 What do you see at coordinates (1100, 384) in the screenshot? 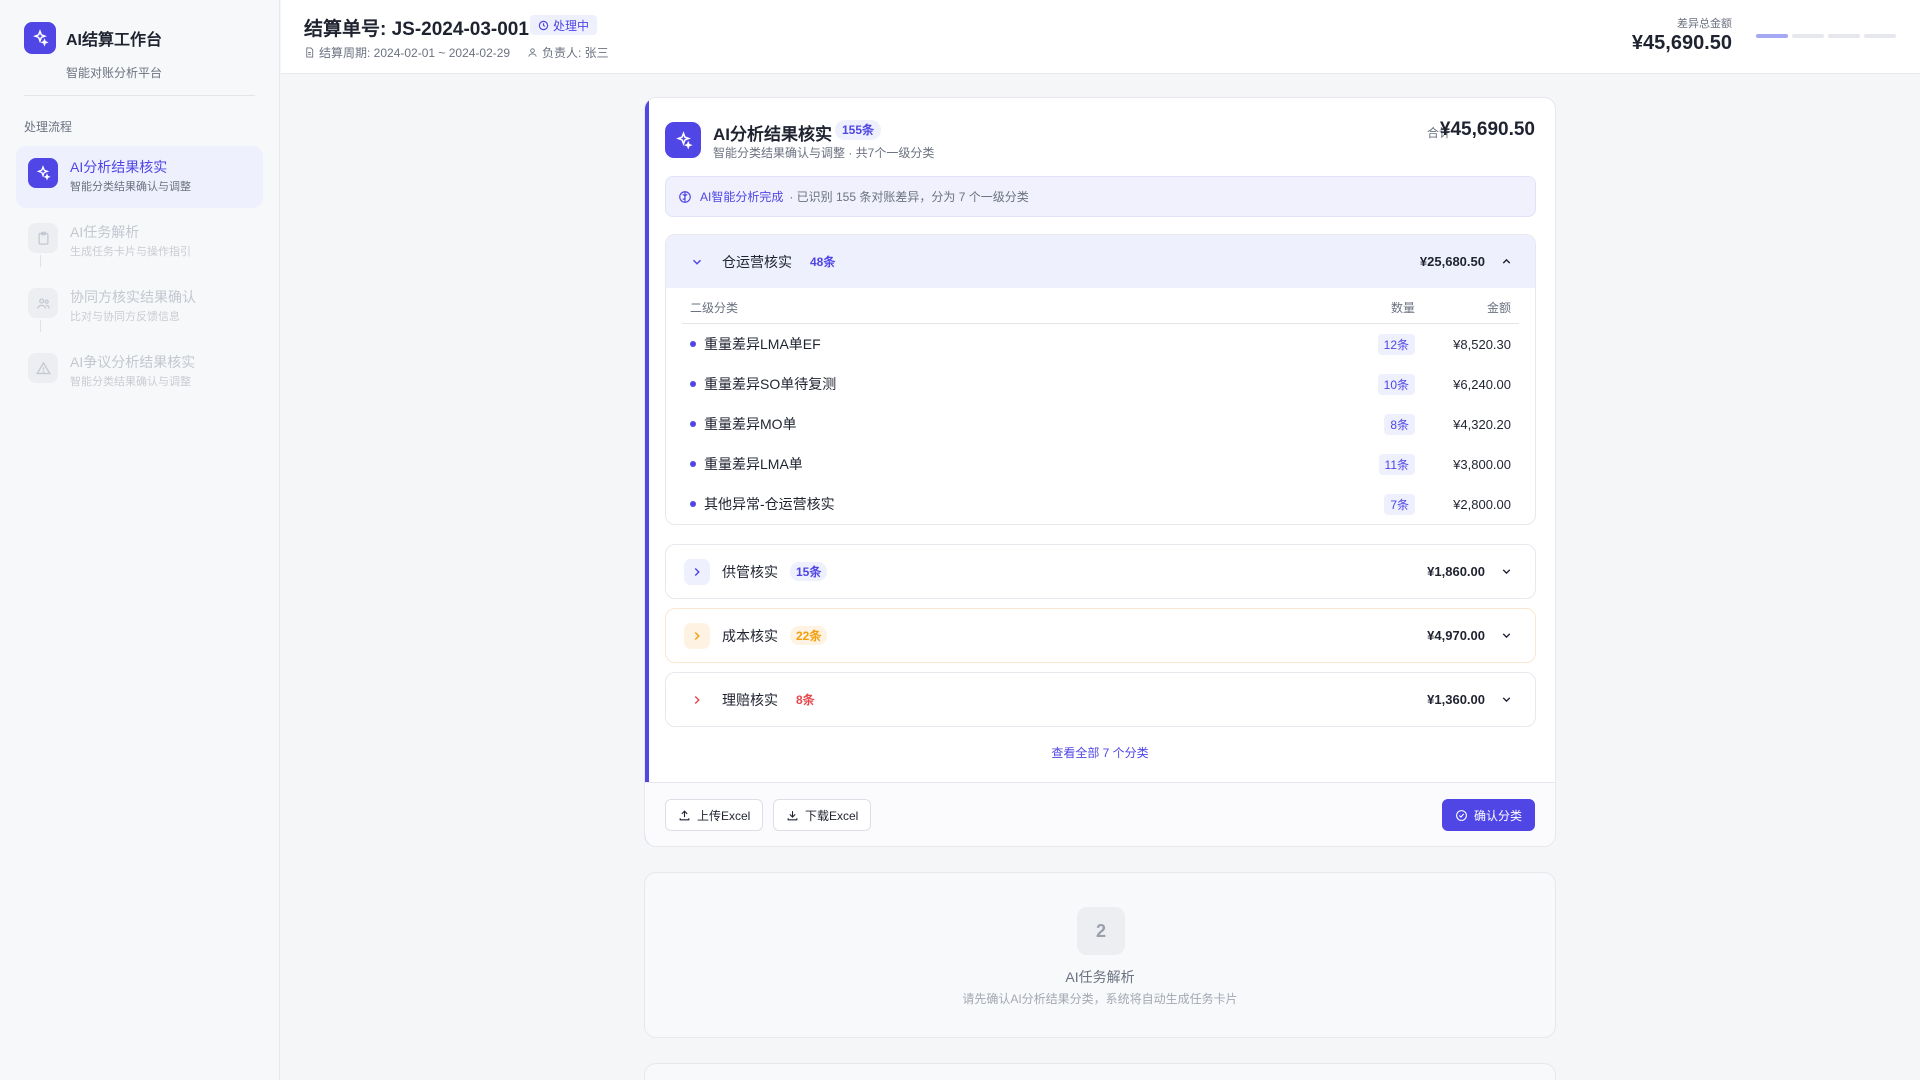
I see `table-row: 重量差异SO单待复测 10条 ¥6,240.00` at bounding box center [1100, 384].